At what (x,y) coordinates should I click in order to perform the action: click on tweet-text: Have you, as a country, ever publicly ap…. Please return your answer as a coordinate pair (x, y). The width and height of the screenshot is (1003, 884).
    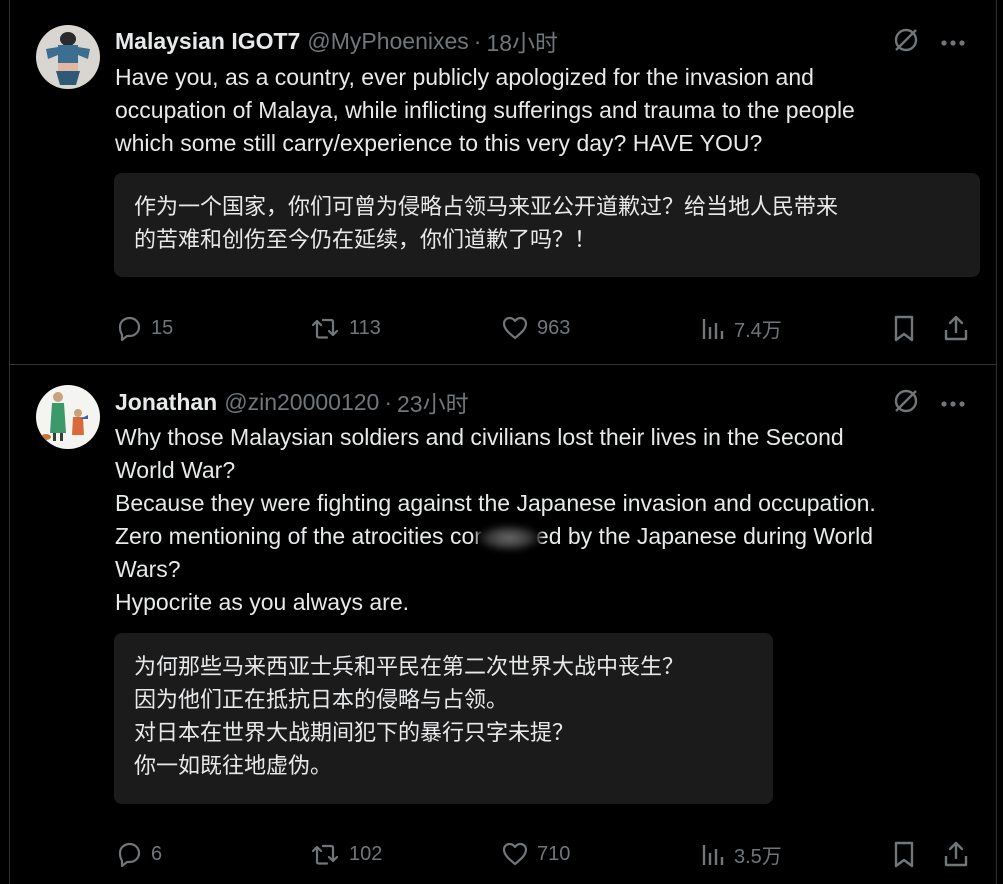
    Looking at the image, I should click on (545, 110).